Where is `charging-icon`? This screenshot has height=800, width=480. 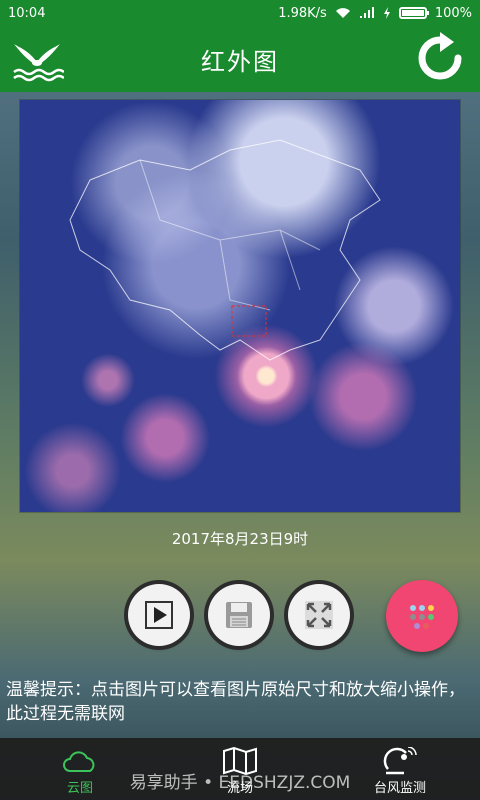
charging-icon is located at coordinates (386, 13).